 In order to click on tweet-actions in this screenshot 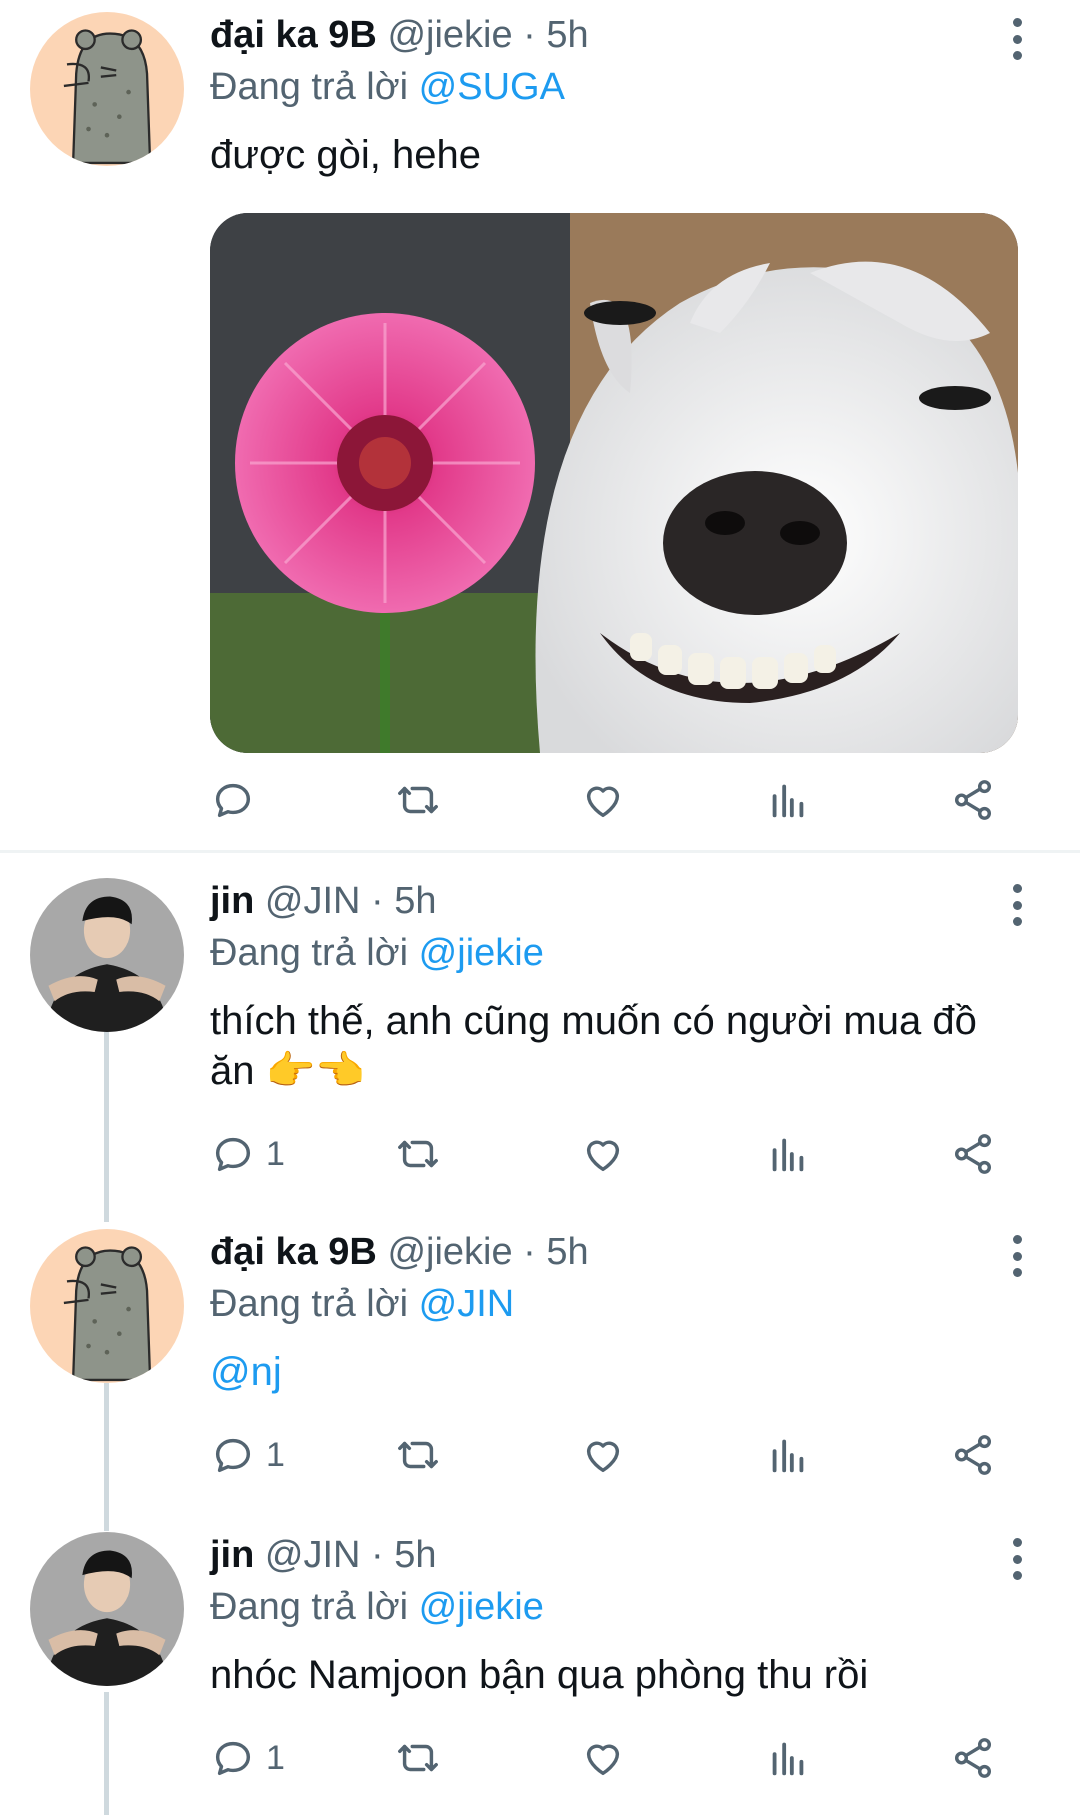, I will do `click(615, 800)`.